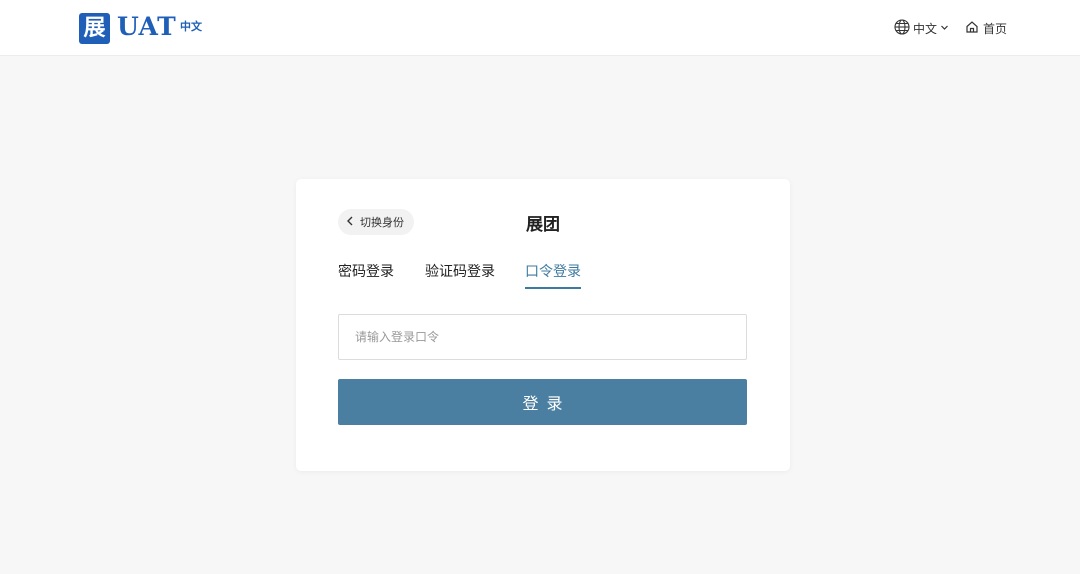 Image resolution: width=1080 pixels, height=574 pixels. I want to click on tab-passphrase-login: 口令登录, so click(553, 275).